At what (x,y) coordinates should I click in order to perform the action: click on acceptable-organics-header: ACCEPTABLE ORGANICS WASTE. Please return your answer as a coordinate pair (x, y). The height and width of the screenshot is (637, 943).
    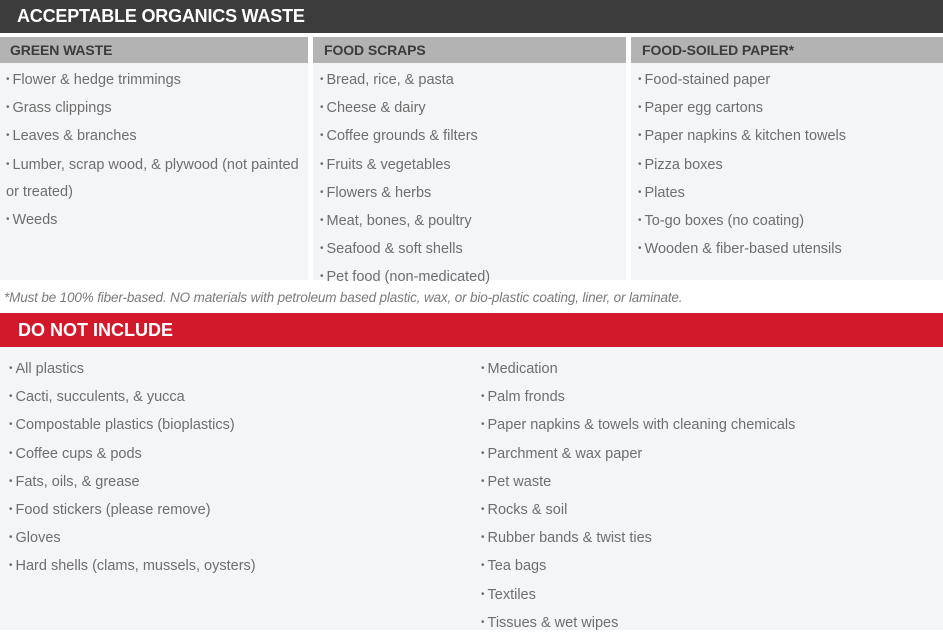
    Looking at the image, I should click on (471, 16).